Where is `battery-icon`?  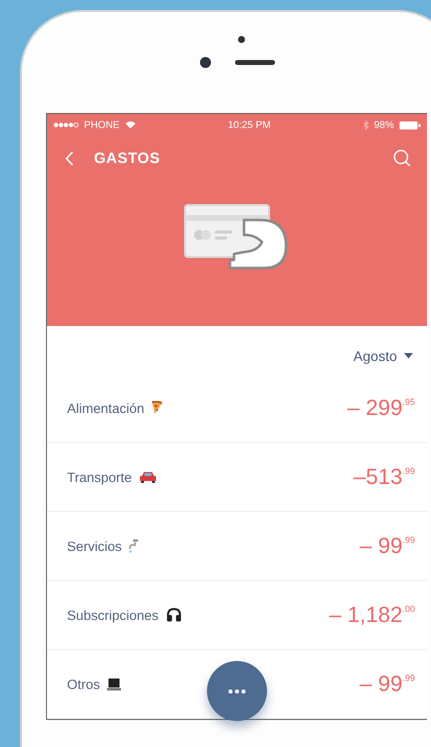 battery-icon is located at coordinates (409, 125).